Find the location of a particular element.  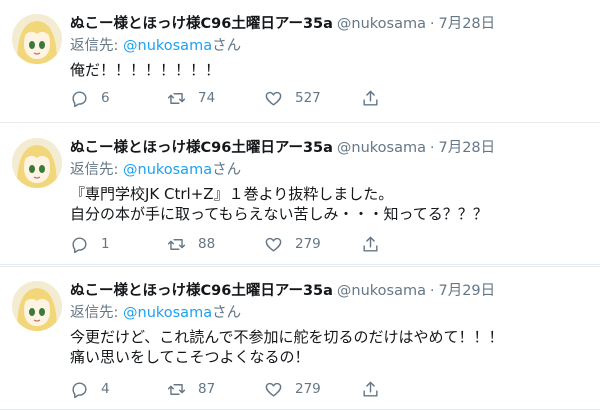

like-count: 527 is located at coordinates (308, 98).